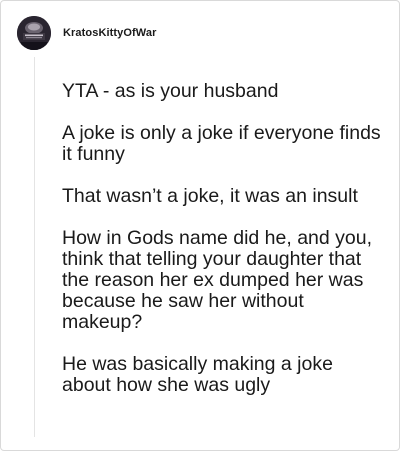  What do you see at coordinates (109, 33) in the screenshot?
I see `username: KratosKittyOfWar` at bounding box center [109, 33].